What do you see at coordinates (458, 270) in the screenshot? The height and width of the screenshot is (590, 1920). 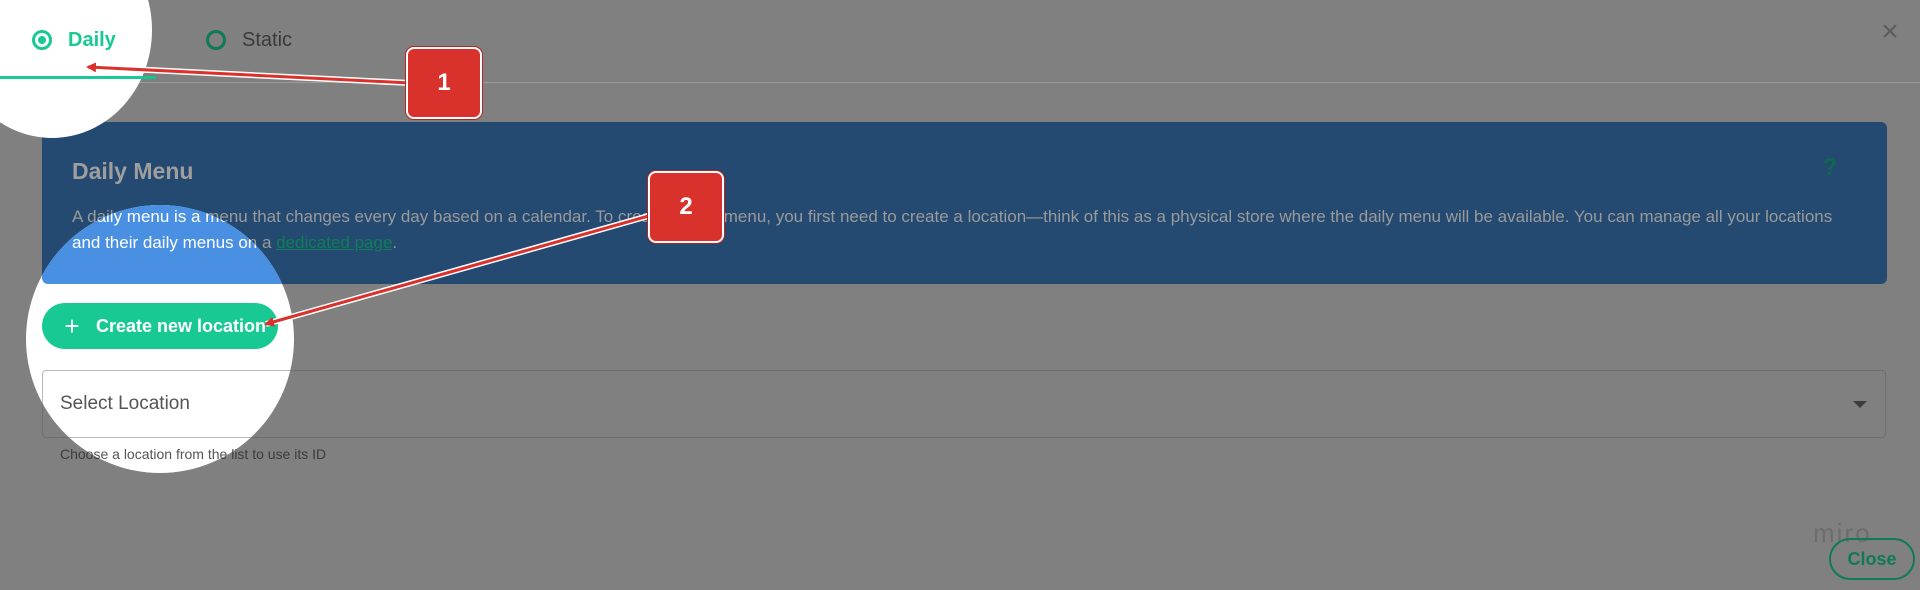 I see `annotation-arrow-2-line` at bounding box center [458, 270].